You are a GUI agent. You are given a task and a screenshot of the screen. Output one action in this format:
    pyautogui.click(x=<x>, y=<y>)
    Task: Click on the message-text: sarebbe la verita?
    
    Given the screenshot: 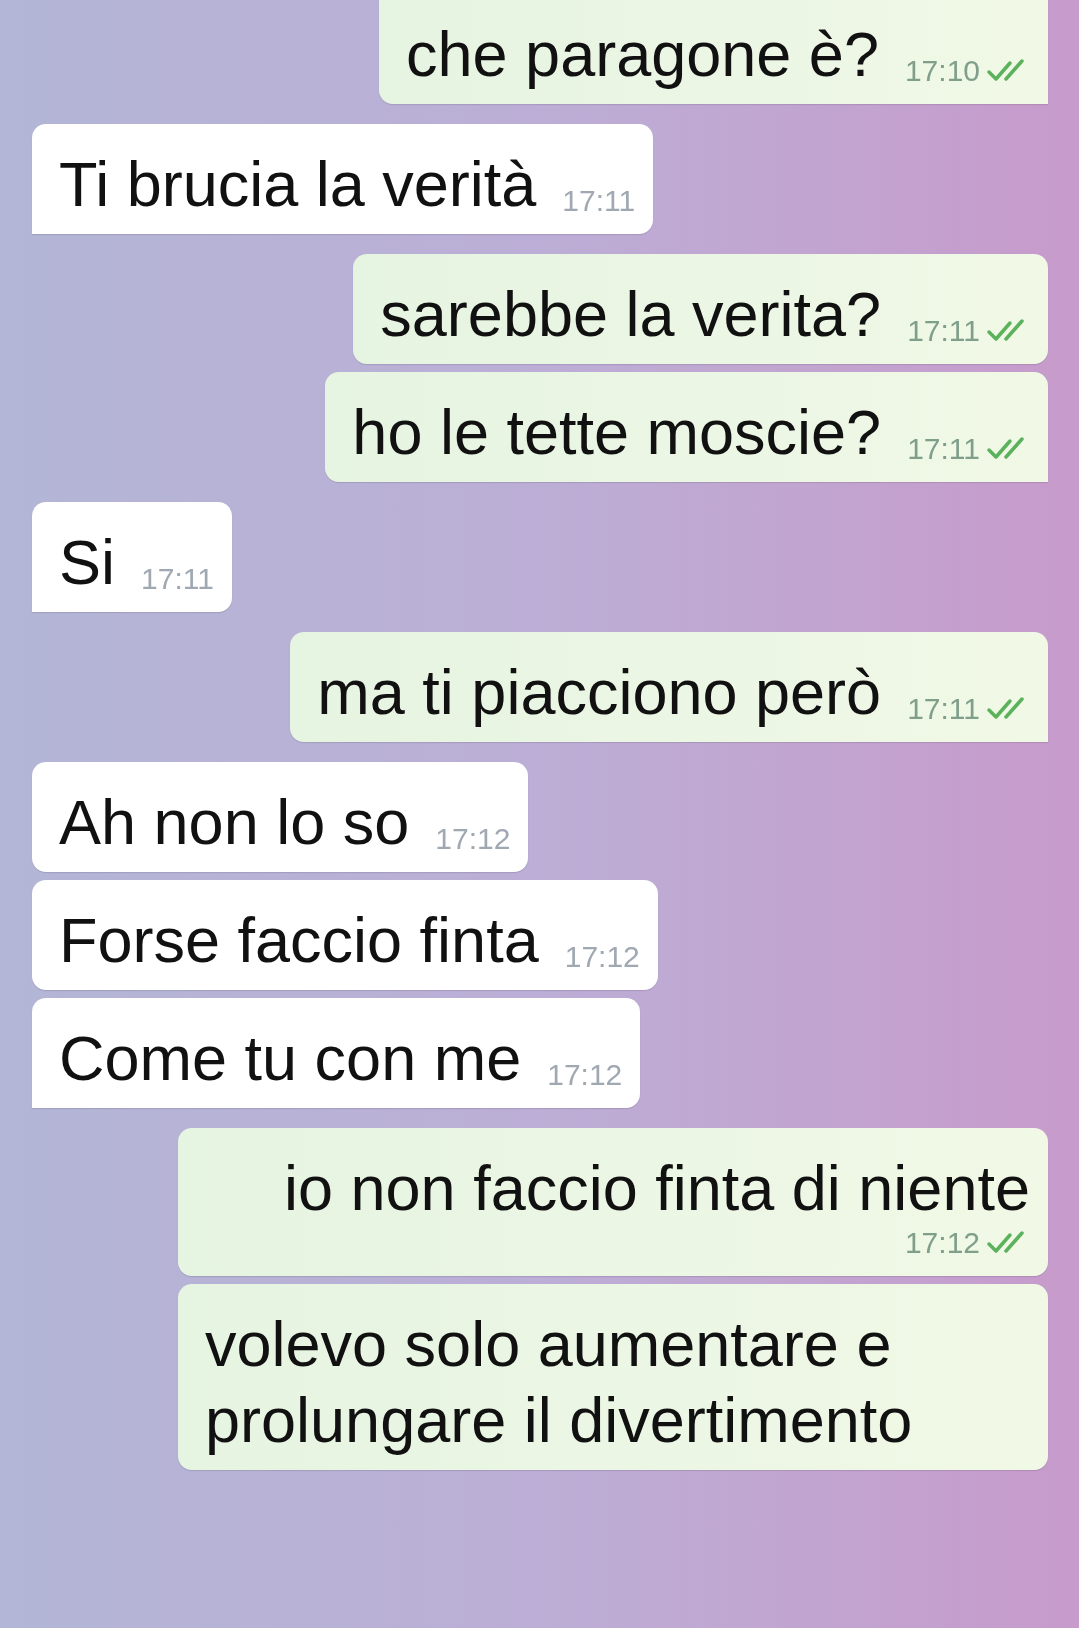 What is the action you would take?
    pyautogui.click(x=631, y=314)
    